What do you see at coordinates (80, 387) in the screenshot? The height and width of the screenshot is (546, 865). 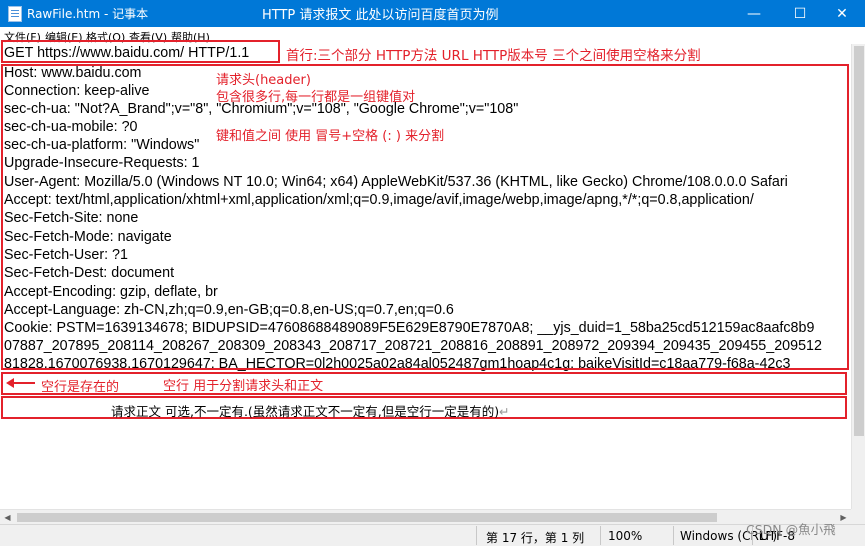 I see `blank-exists-note: 空行是存在的` at bounding box center [80, 387].